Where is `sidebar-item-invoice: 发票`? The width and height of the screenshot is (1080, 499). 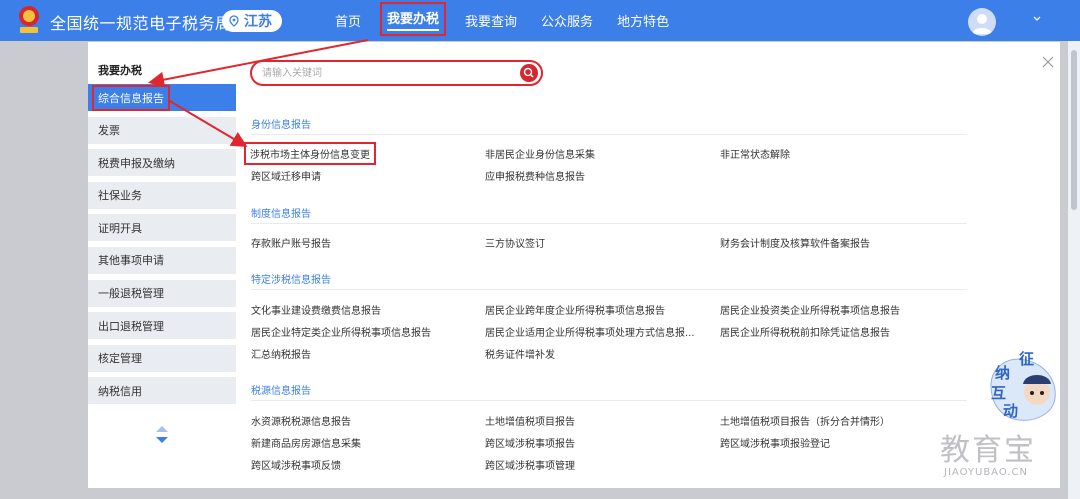 sidebar-item-invoice: 发票 is located at coordinates (162, 130).